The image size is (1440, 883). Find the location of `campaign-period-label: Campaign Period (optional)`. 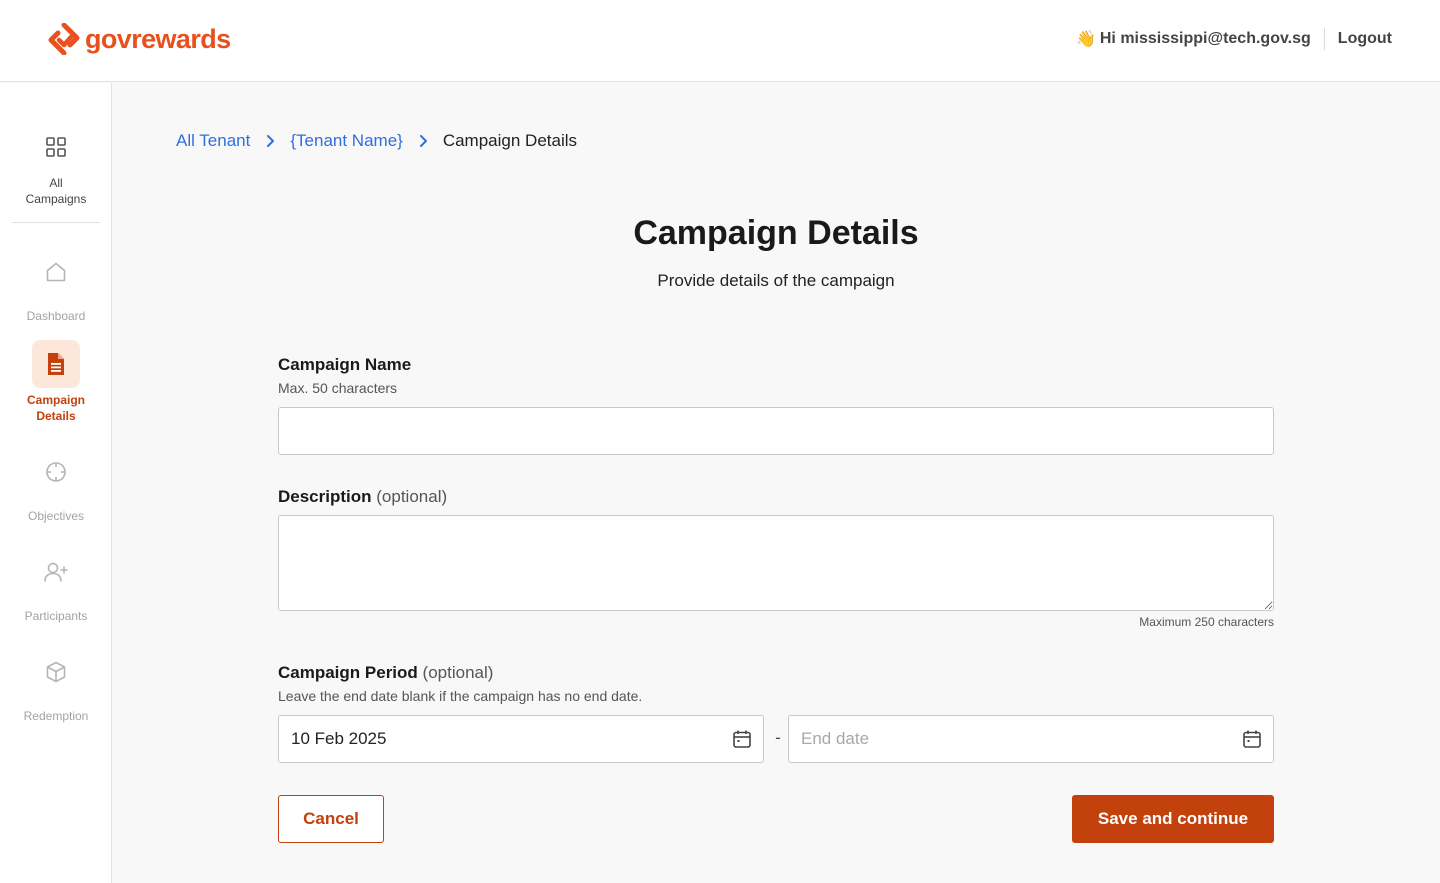

campaign-period-label: Campaign Period (optional) is located at coordinates (385, 673).